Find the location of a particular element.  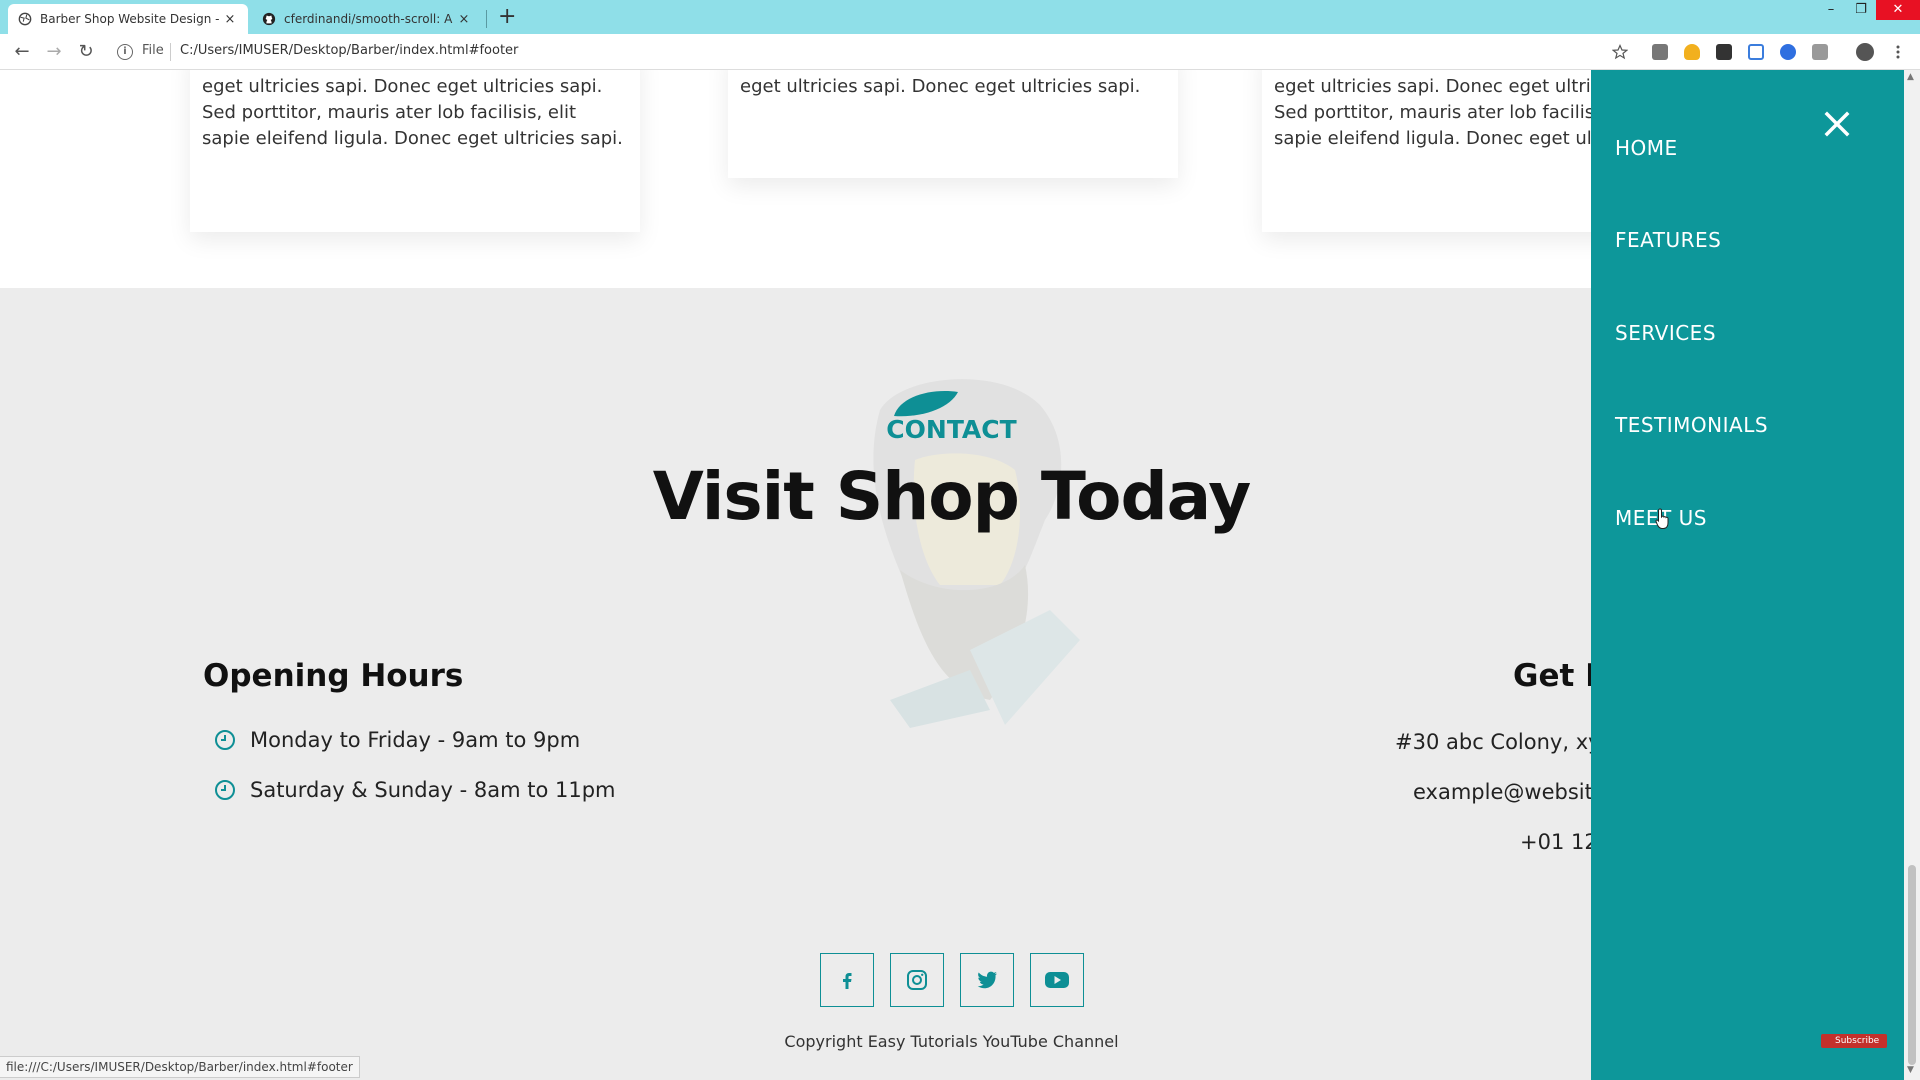

back-button: ← is located at coordinates (22, 52).